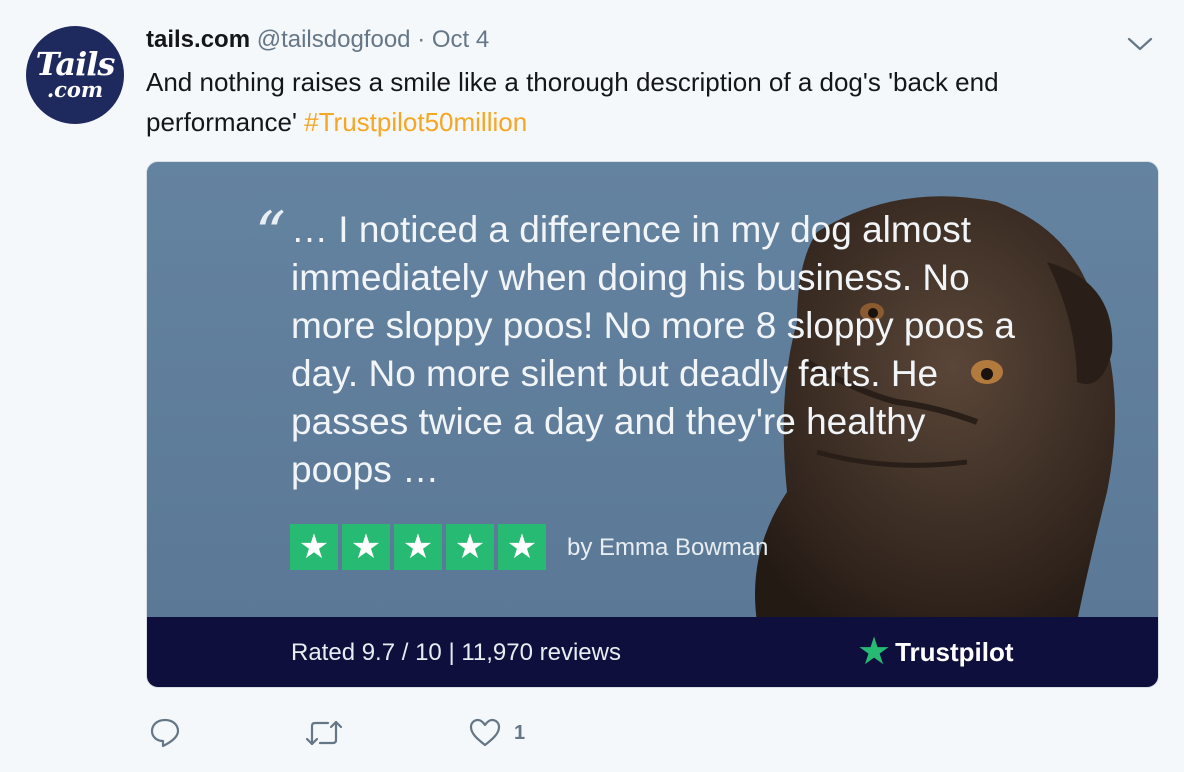 The width and height of the screenshot is (1184, 772). What do you see at coordinates (485, 732) in the screenshot?
I see `heart-icon` at bounding box center [485, 732].